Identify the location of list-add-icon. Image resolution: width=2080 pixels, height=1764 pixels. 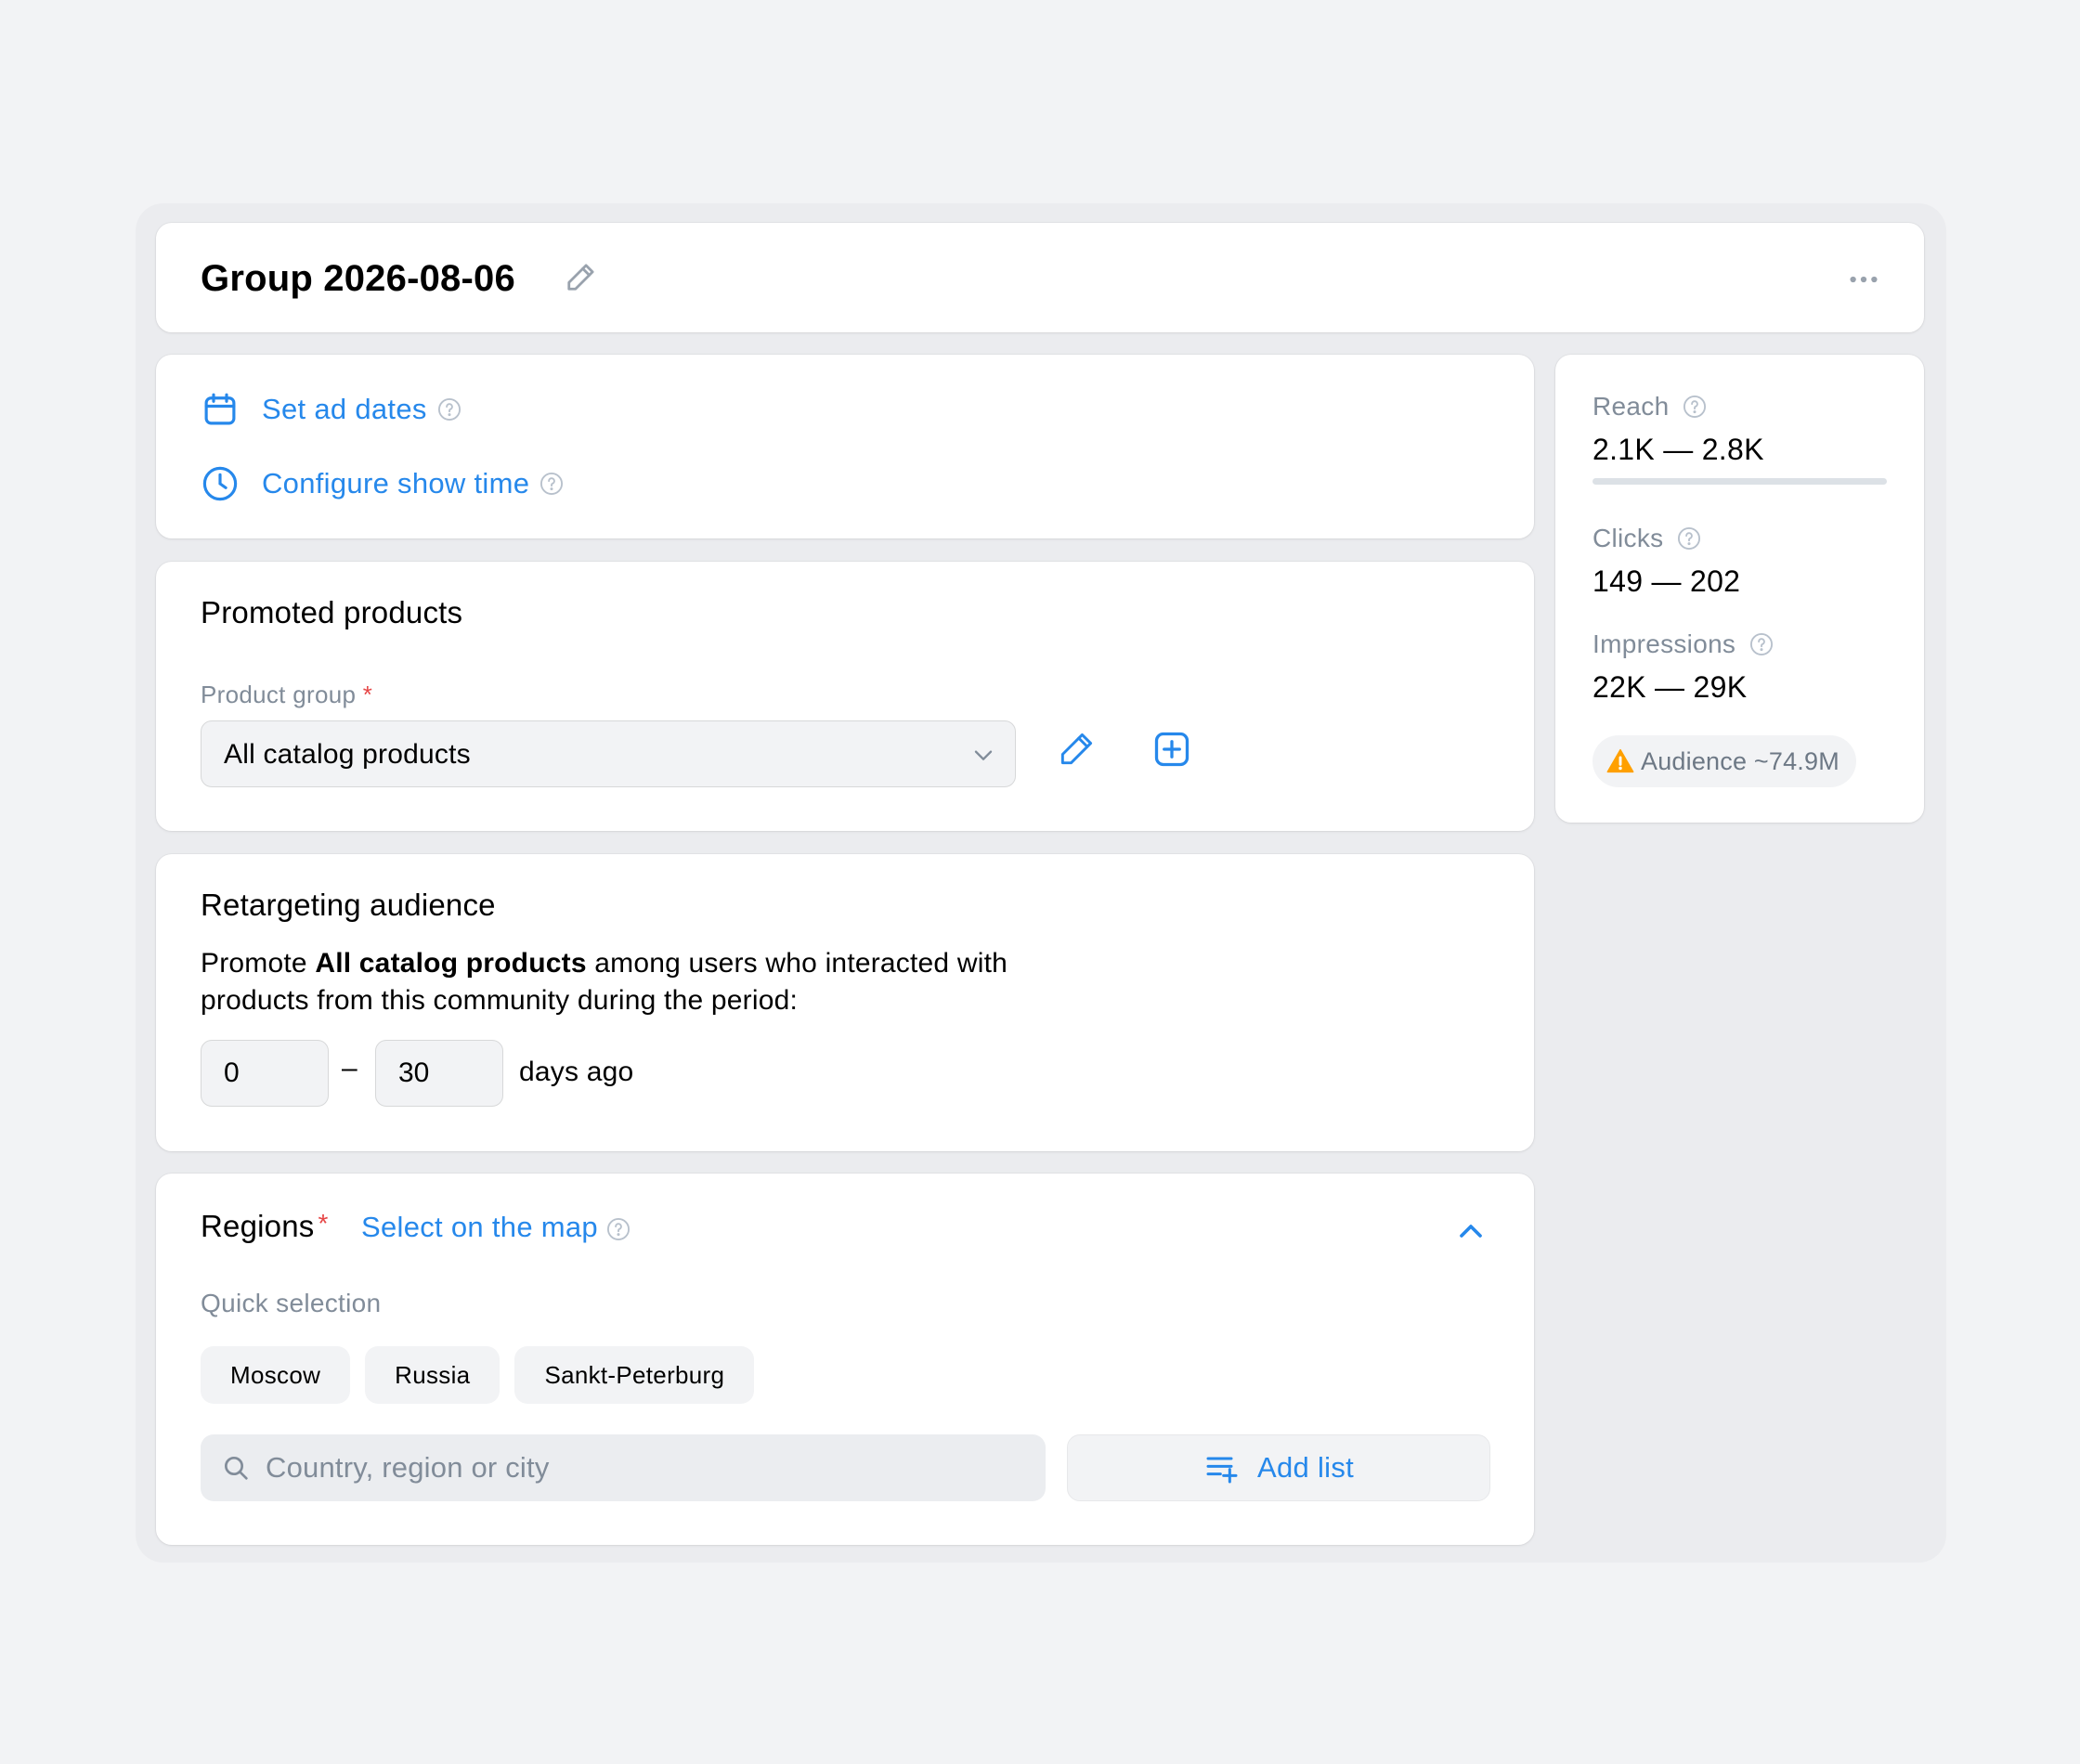
(1222, 1470).